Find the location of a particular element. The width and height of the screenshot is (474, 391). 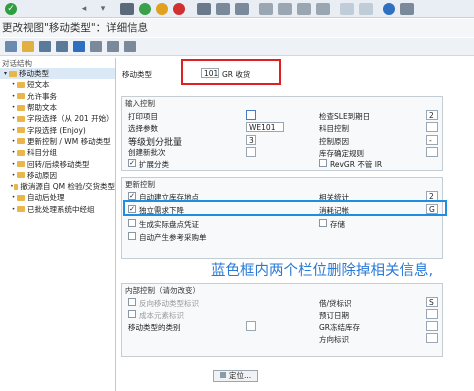

rev-move-checkbox is located at coordinates (132, 302).